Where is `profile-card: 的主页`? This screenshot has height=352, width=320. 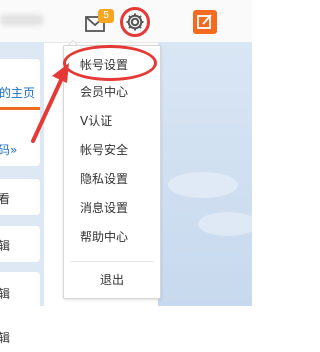
profile-card: 的主页 is located at coordinates (20, 96).